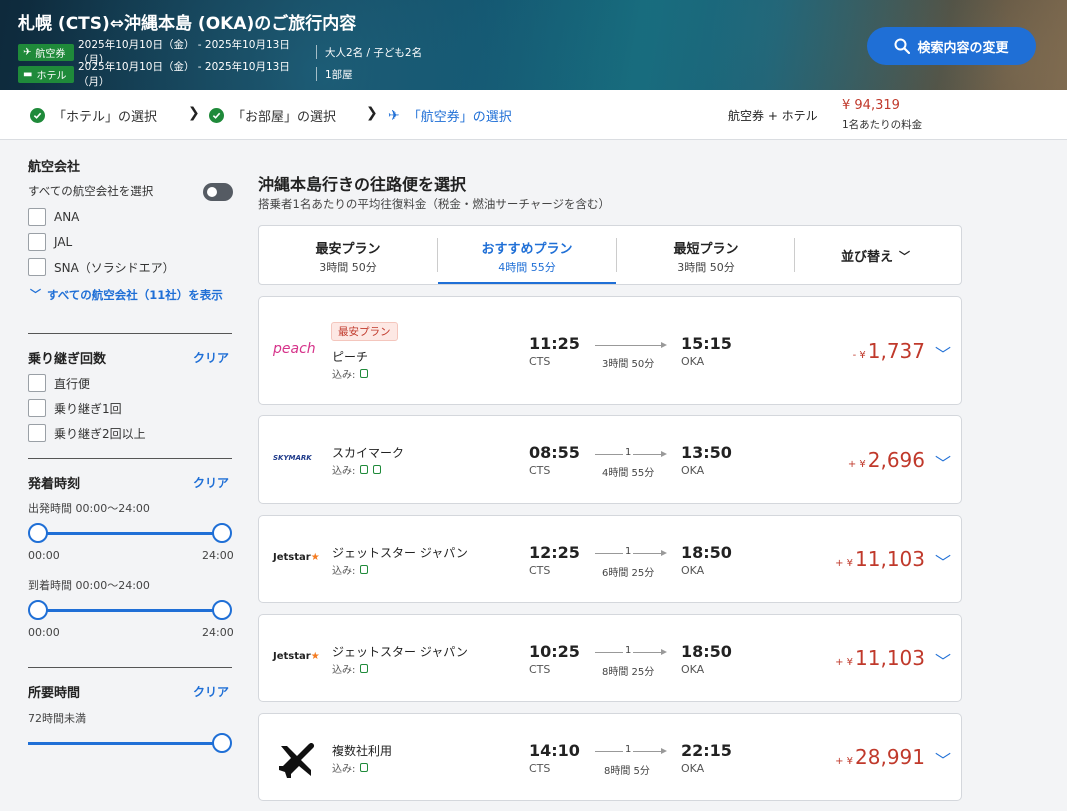 The height and width of the screenshot is (811, 1067). I want to click on passenger-count: 大人2名 / 子ども2名, so click(374, 52).